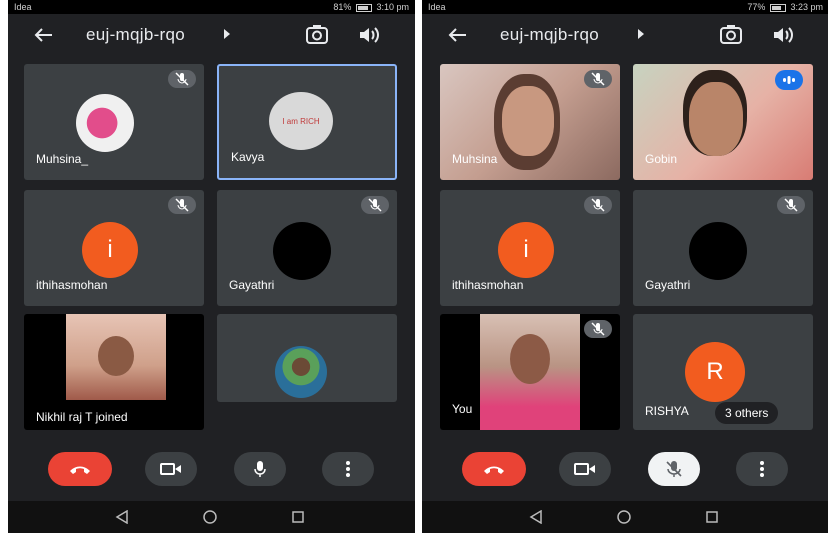  What do you see at coordinates (667, 411) in the screenshot?
I see `participant-name: RISHYA` at bounding box center [667, 411].